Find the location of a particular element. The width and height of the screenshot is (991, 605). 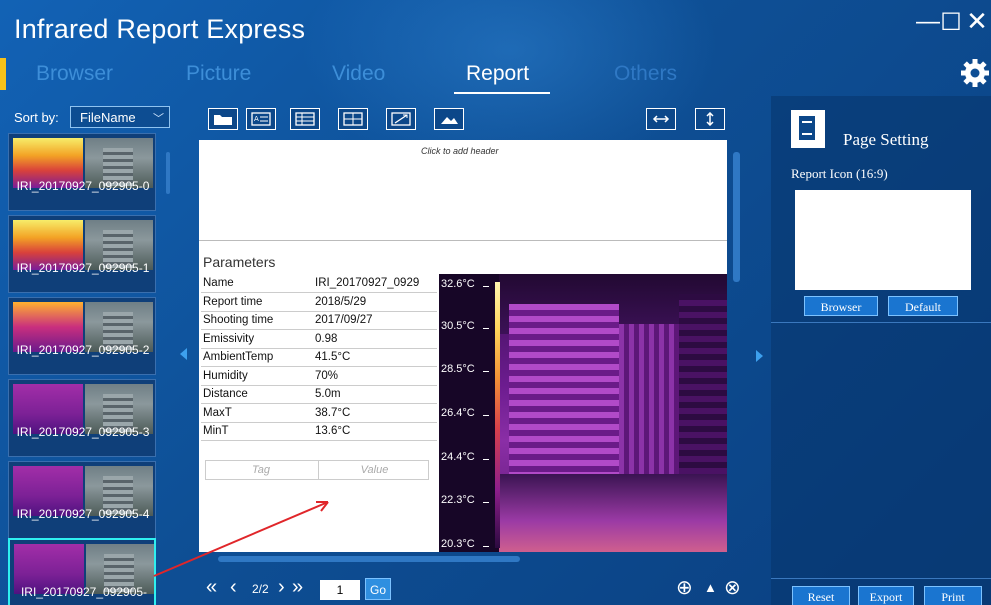

grid-icon is located at coordinates (353, 119).